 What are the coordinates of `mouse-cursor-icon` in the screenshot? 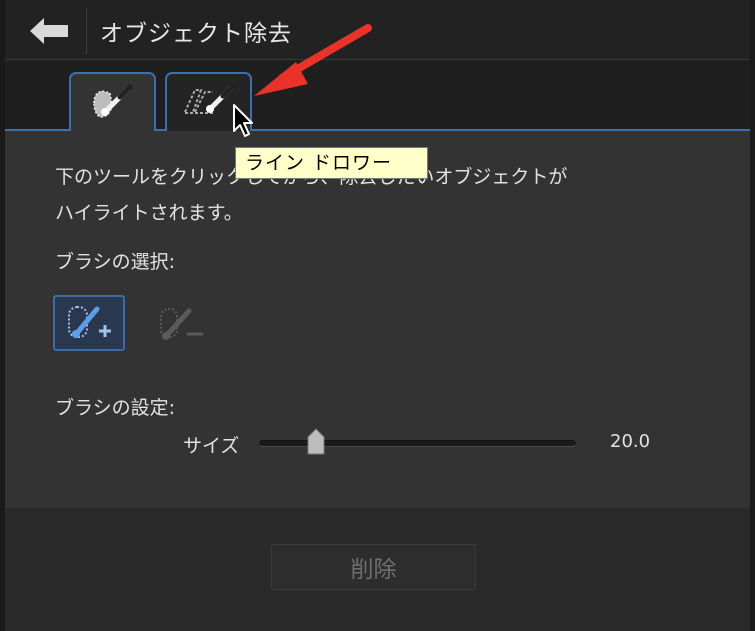 It's located at (243, 120).